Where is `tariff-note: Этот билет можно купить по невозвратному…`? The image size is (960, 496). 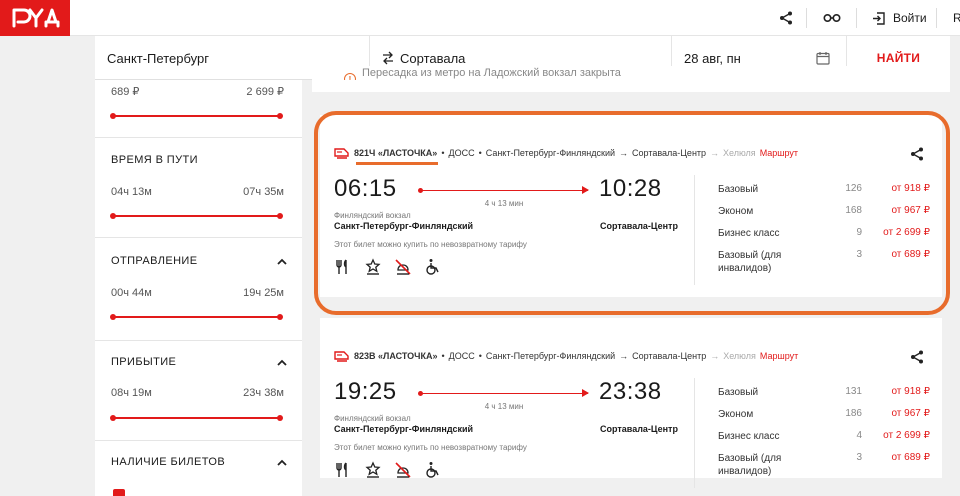 tariff-note: Этот билет можно купить по невозвратному… is located at coordinates (430, 244).